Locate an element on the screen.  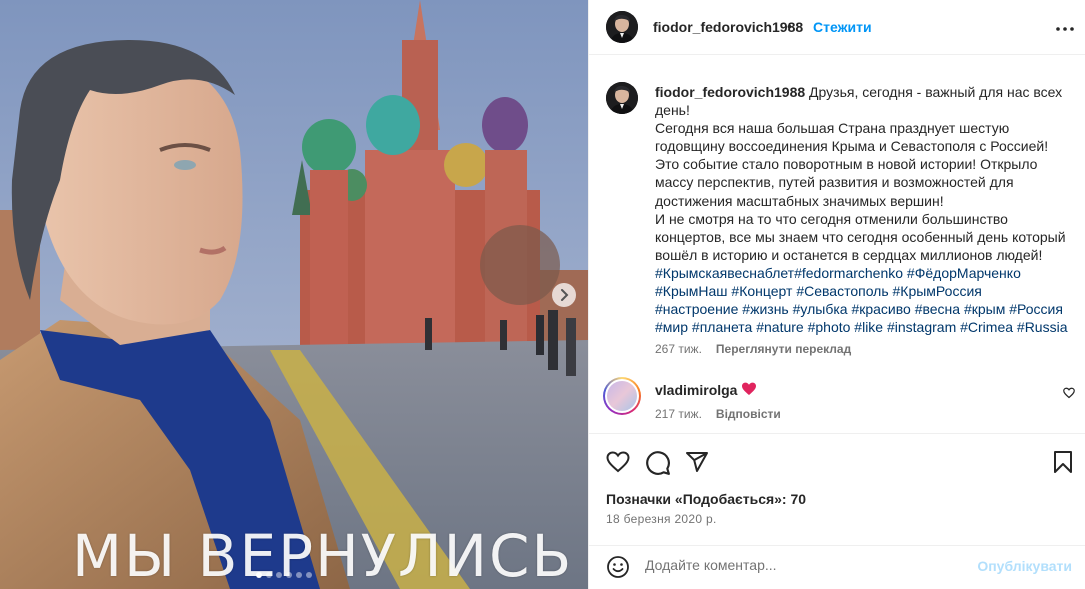
caption-username-link: fiodor_fedorovich1988 is located at coordinates (730, 92).